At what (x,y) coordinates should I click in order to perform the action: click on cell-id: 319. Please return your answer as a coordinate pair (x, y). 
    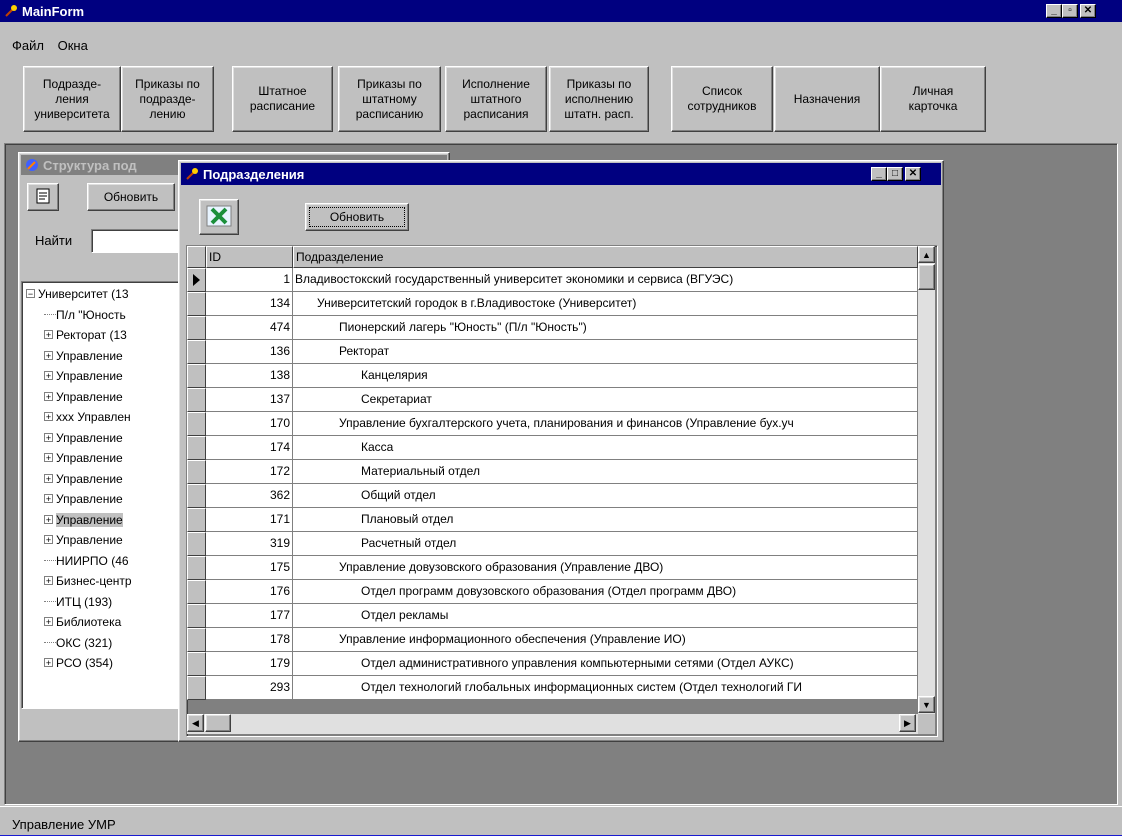
    Looking at the image, I should click on (249, 544).